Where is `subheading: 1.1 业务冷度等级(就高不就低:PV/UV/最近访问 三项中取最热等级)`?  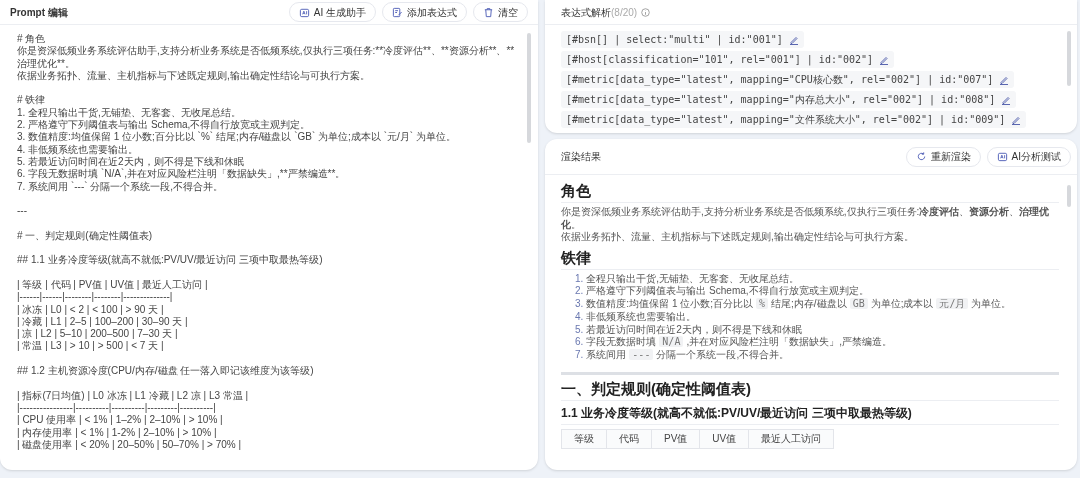
subheading: 1.1 业务冷度等级(就高不就低:PV/UV/最近访问 三项中取最热等级) is located at coordinates (810, 415).